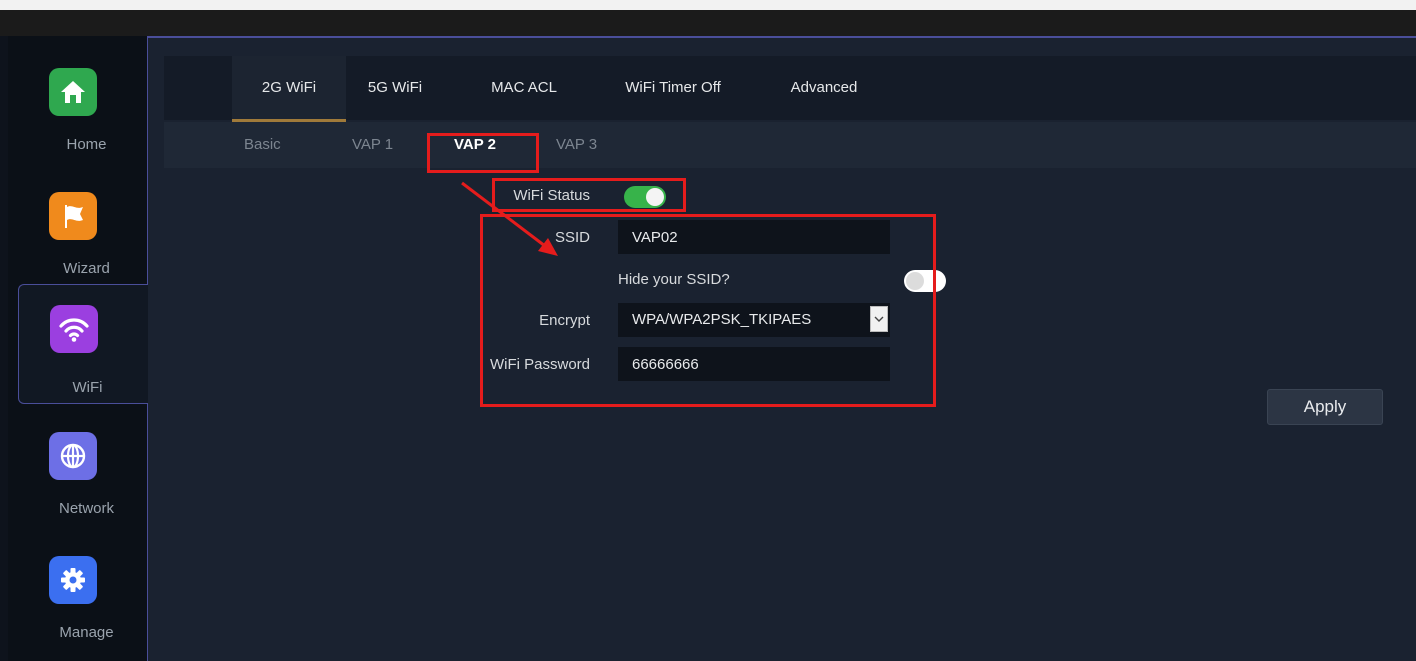 The width and height of the screenshot is (1416, 661). Describe the element at coordinates (86, 508) in the screenshot. I see `sidebar-item-label: Network` at that location.